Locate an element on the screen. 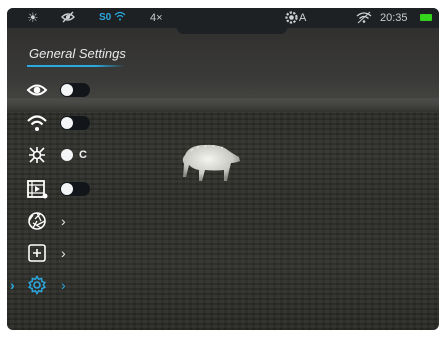 This screenshot has height=338, width=446. mode-indicator: S0 is located at coordinates (112, 18).